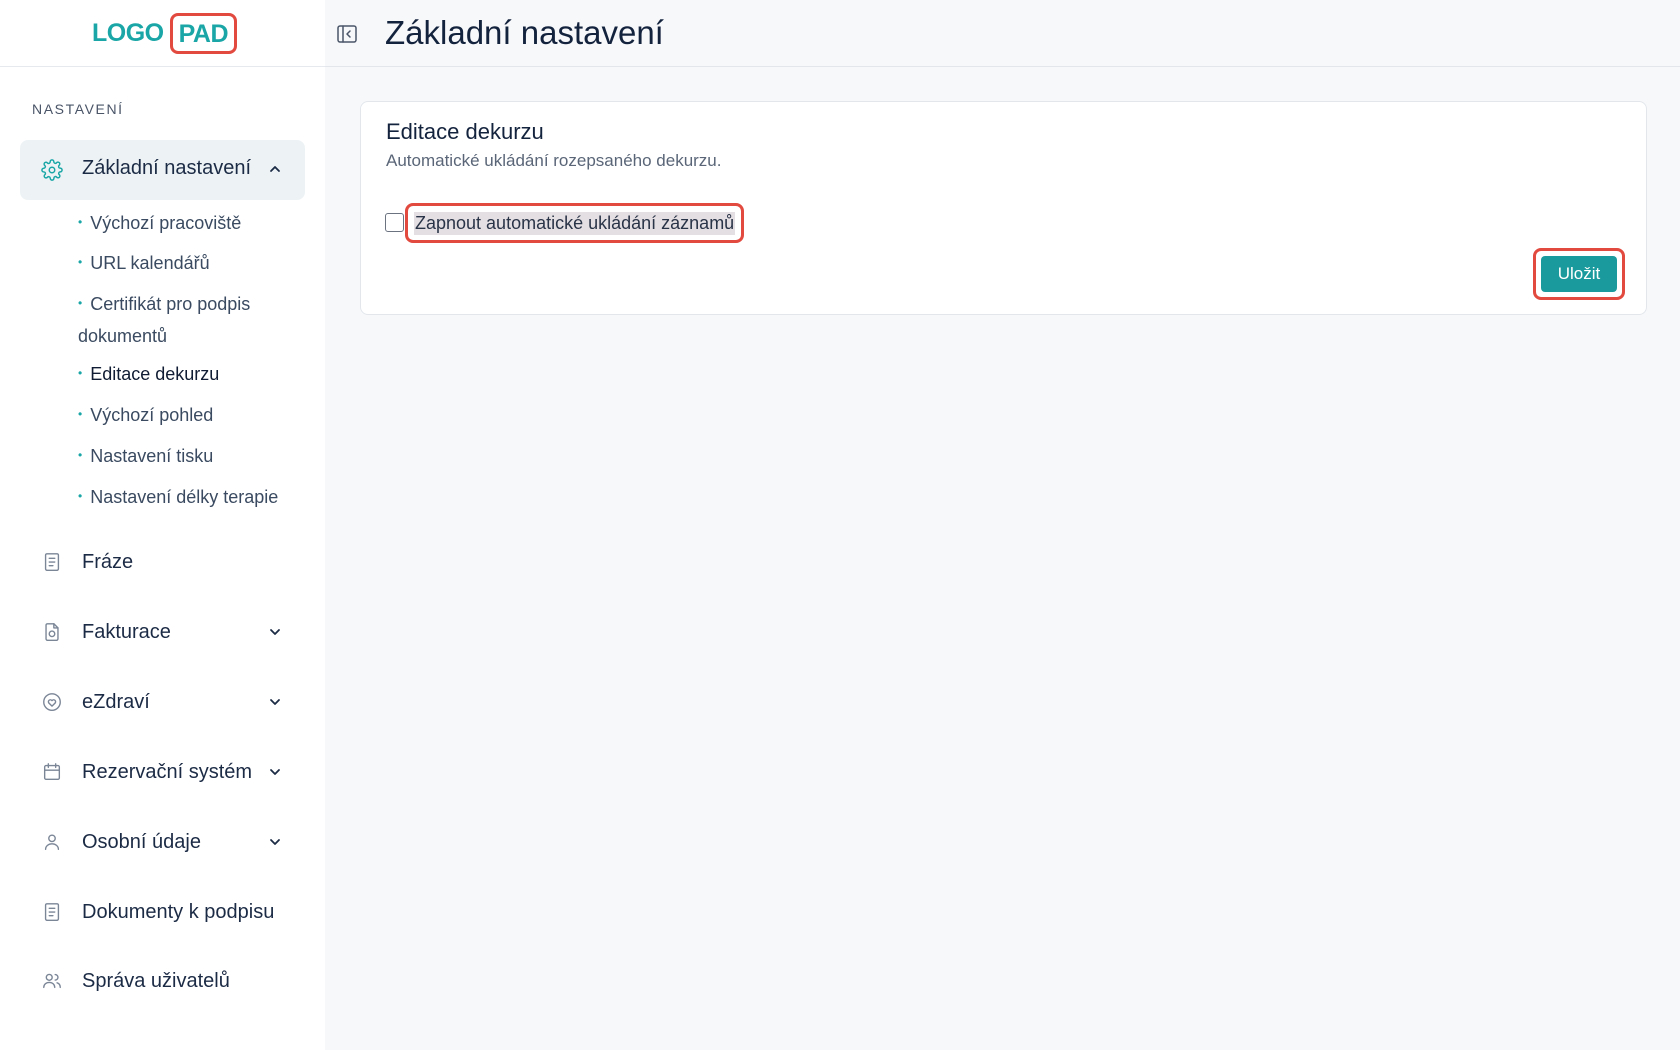  I want to click on calendar-icon, so click(52, 772).